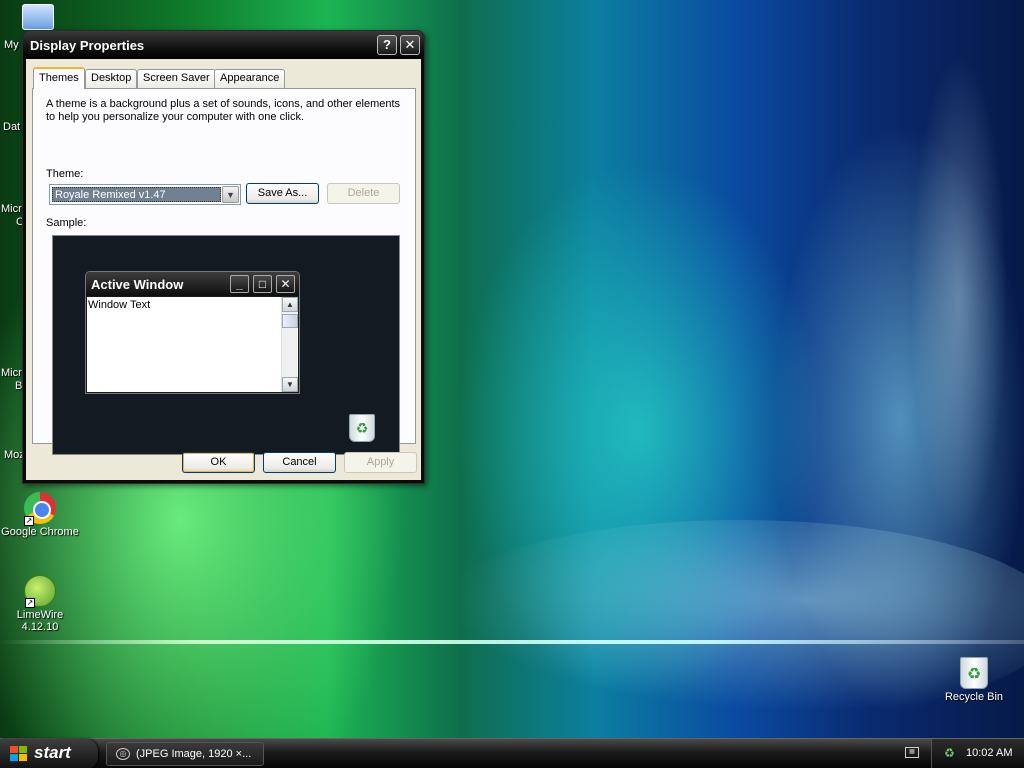 The width and height of the screenshot is (1024, 768). Describe the element at coordinates (239, 284) in the screenshot. I see `minimize-icon: _` at that location.